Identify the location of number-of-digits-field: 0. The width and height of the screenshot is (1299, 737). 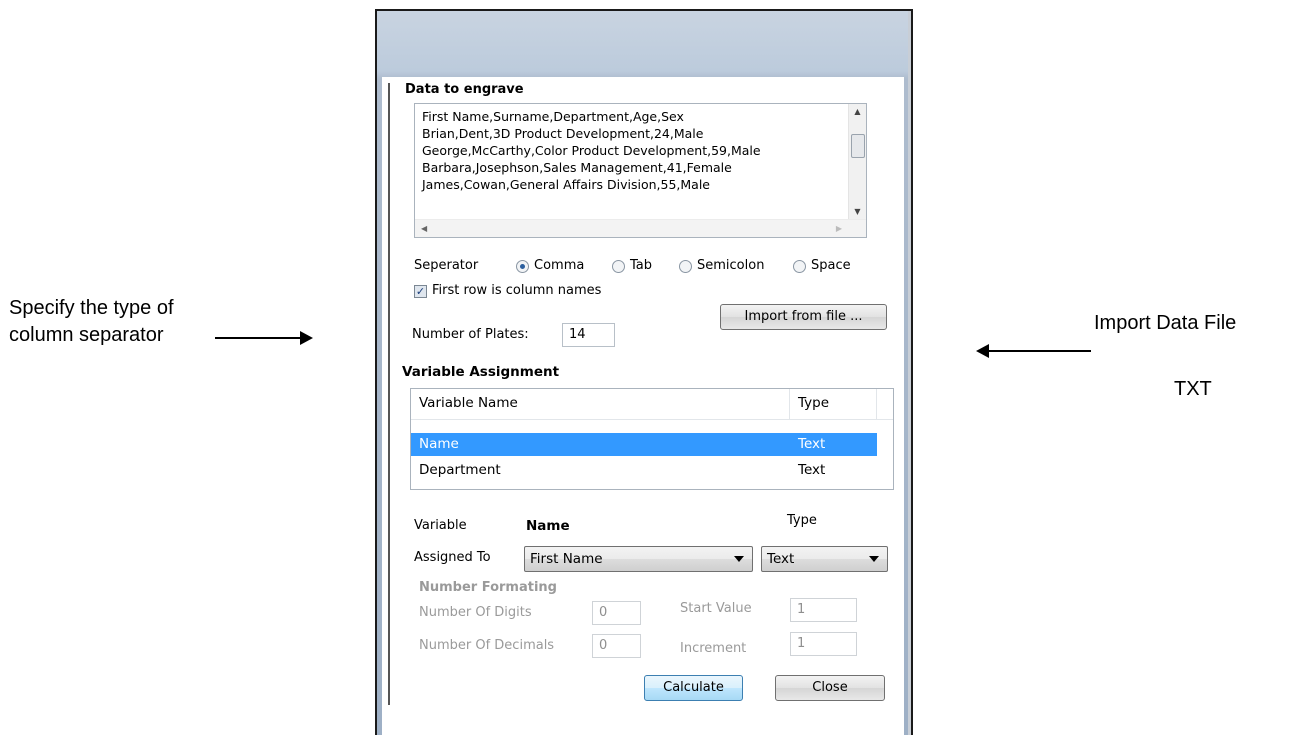
(616, 613).